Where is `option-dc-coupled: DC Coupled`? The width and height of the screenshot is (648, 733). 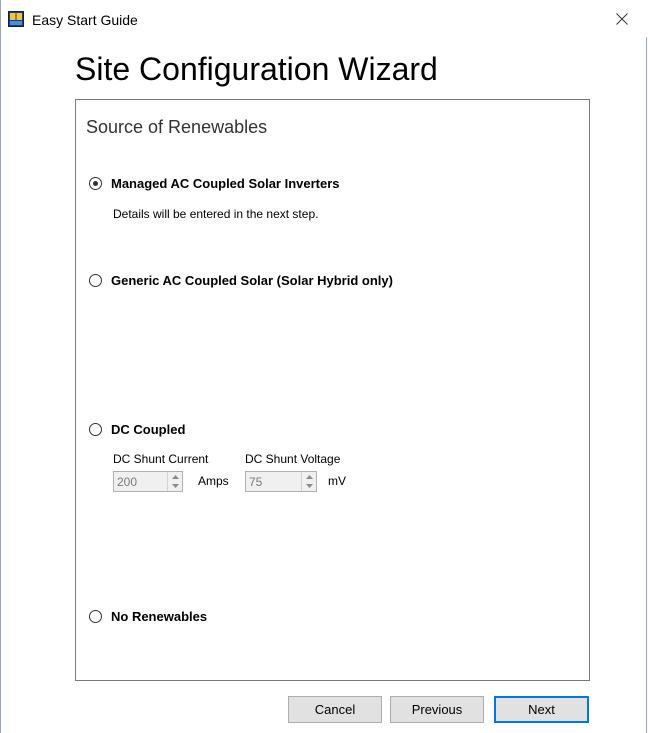 option-dc-coupled: DC Coupled is located at coordinates (137, 429).